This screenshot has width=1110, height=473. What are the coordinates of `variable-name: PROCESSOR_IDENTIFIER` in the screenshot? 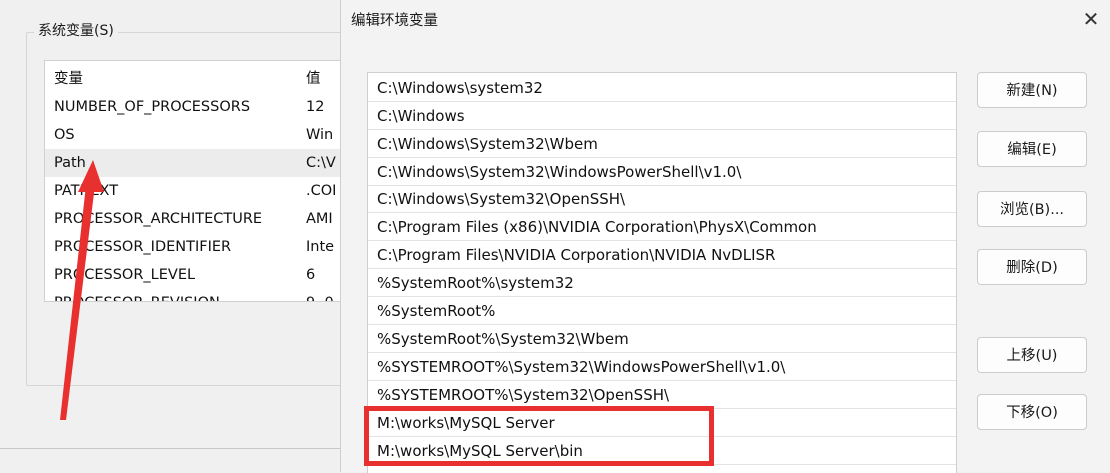 It's located at (143, 247).